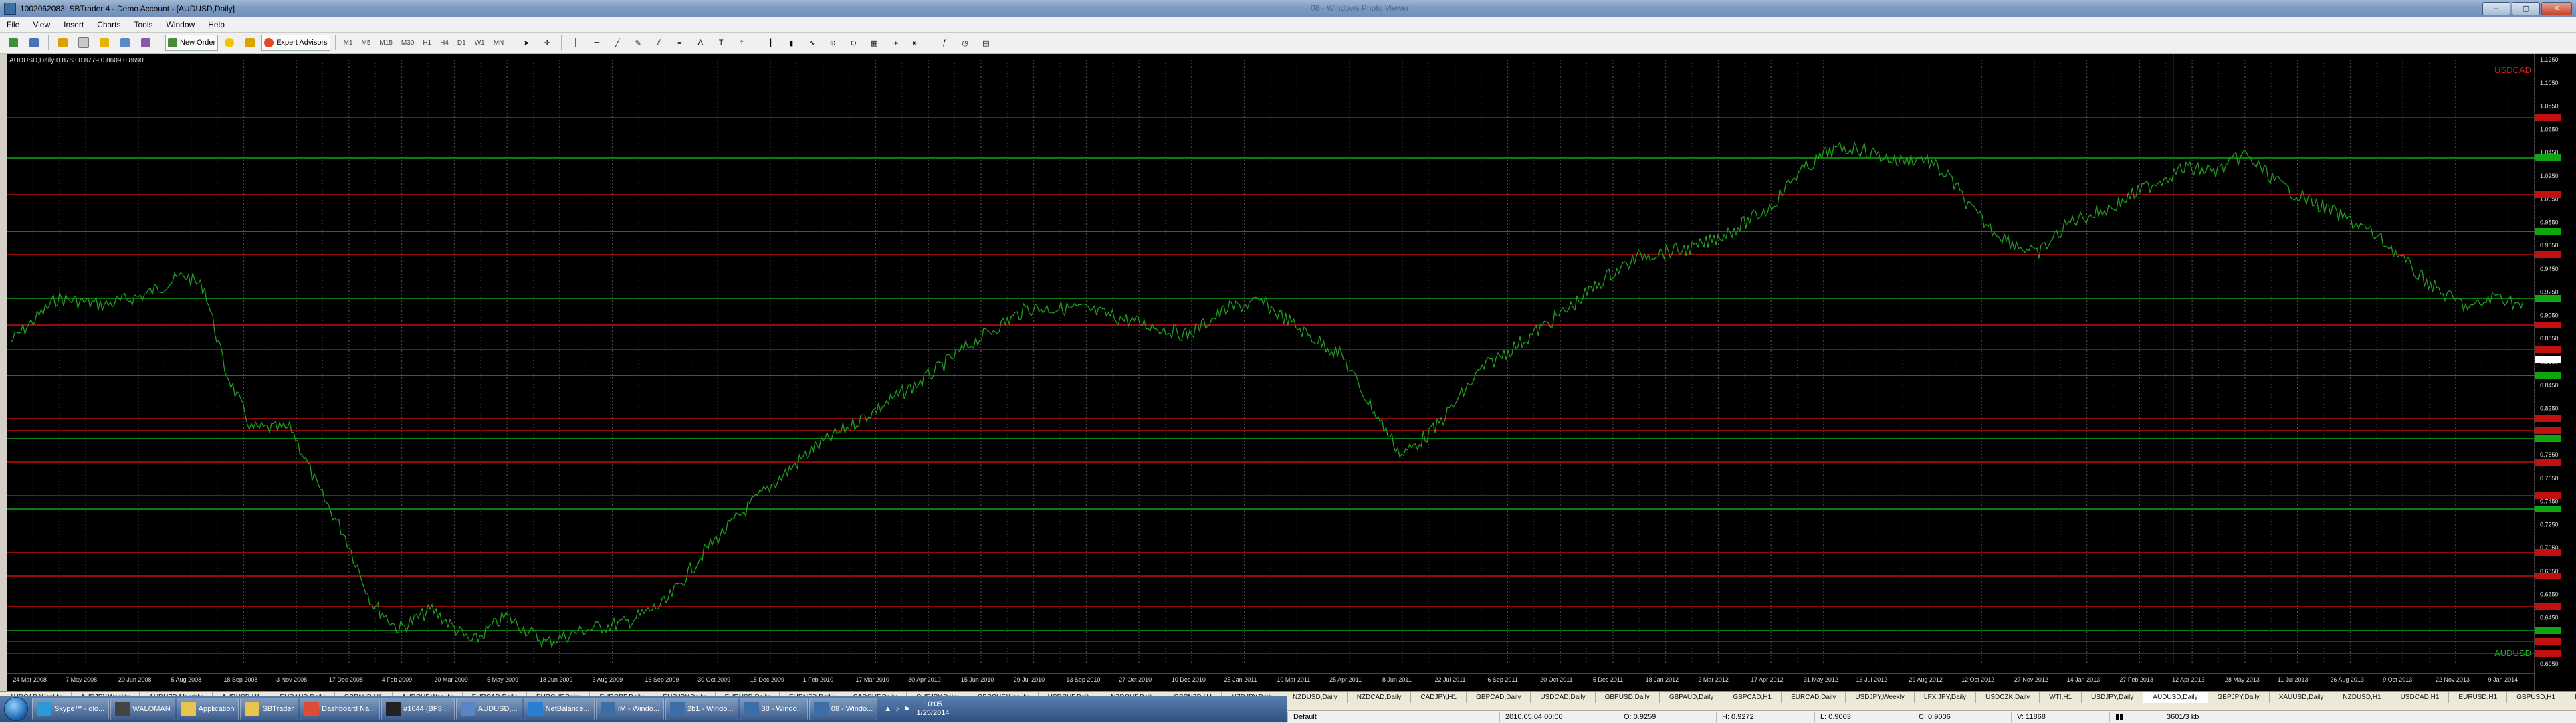 The image size is (2576, 723). What do you see at coordinates (1315, 697) in the screenshot?
I see `chart-tab: NZDUSD,Daily` at bounding box center [1315, 697].